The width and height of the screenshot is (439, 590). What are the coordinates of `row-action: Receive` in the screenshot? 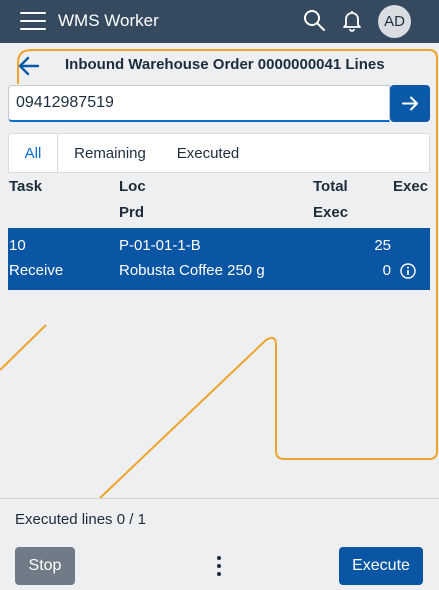 It's located at (36, 270).